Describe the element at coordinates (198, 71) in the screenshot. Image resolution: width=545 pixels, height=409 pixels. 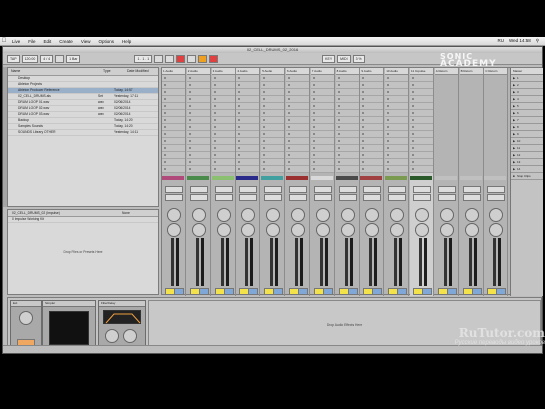
I see `track-title: 2 Audio` at that location.